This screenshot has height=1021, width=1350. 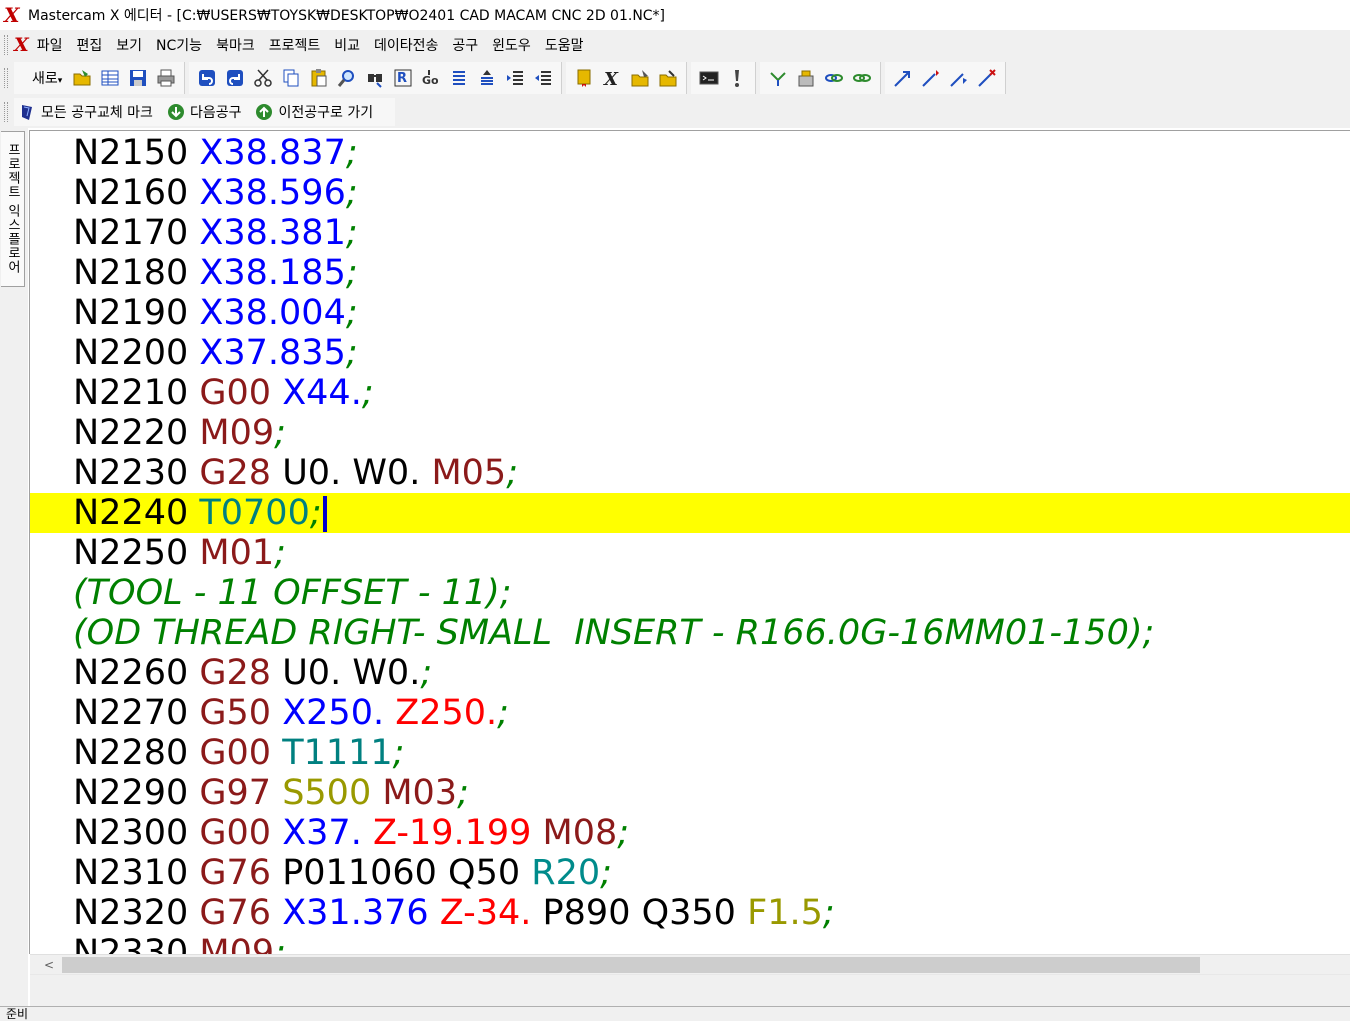 What do you see at coordinates (60, 81) in the screenshot?
I see `chevron-down-icon: ▾` at bounding box center [60, 81].